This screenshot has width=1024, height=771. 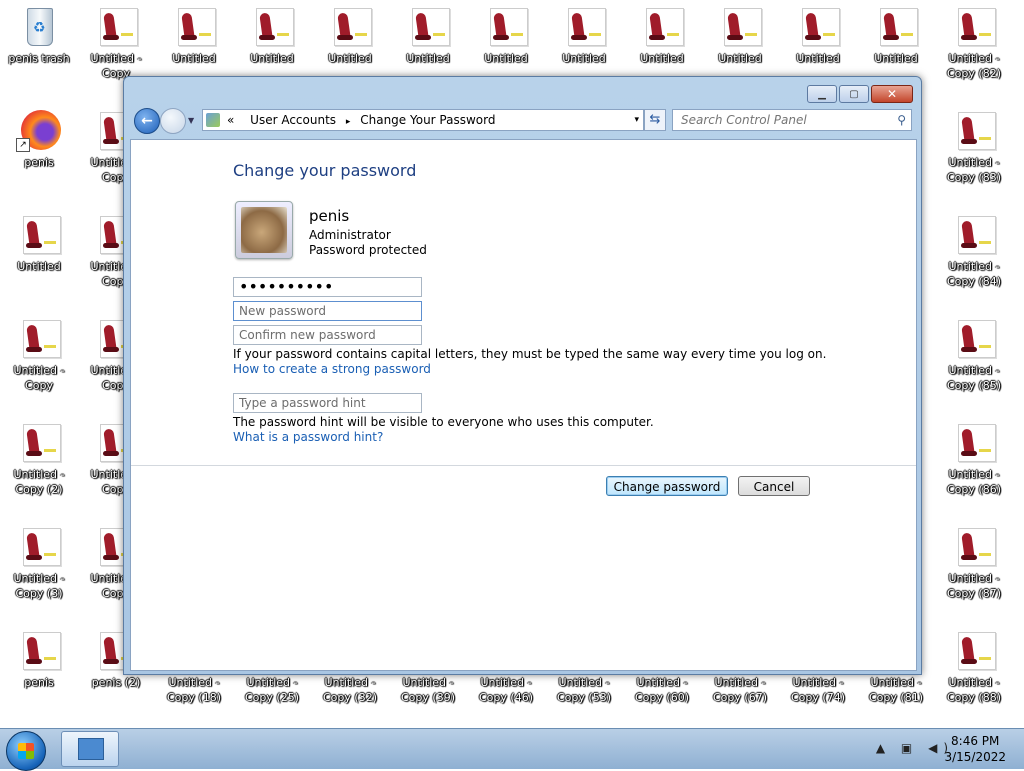 I want to click on user-role: Administrator, so click(x=350, y=235).